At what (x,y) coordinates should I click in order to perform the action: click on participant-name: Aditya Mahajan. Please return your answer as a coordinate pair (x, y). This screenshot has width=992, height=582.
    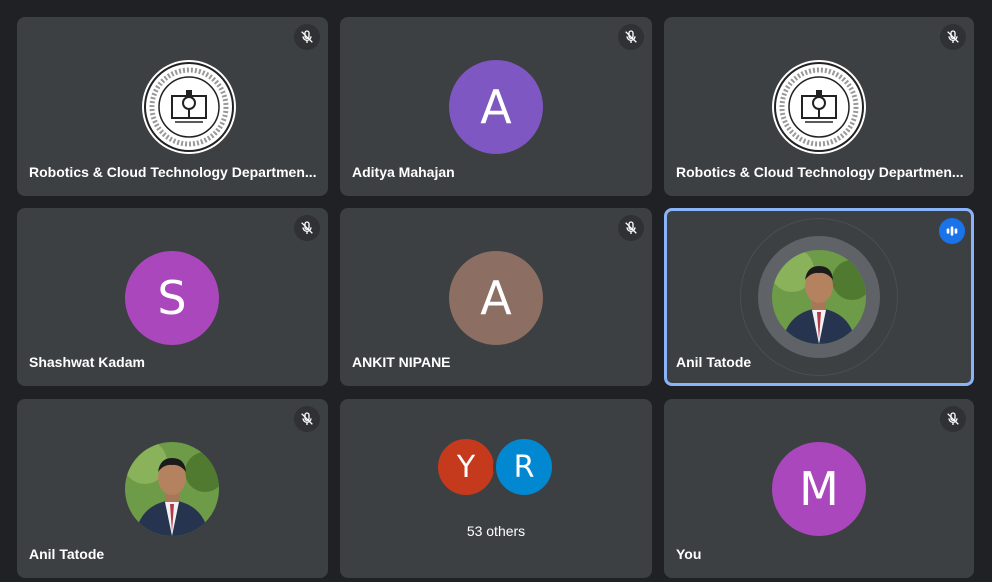
    Looking at the image, I should click on (403, 172).